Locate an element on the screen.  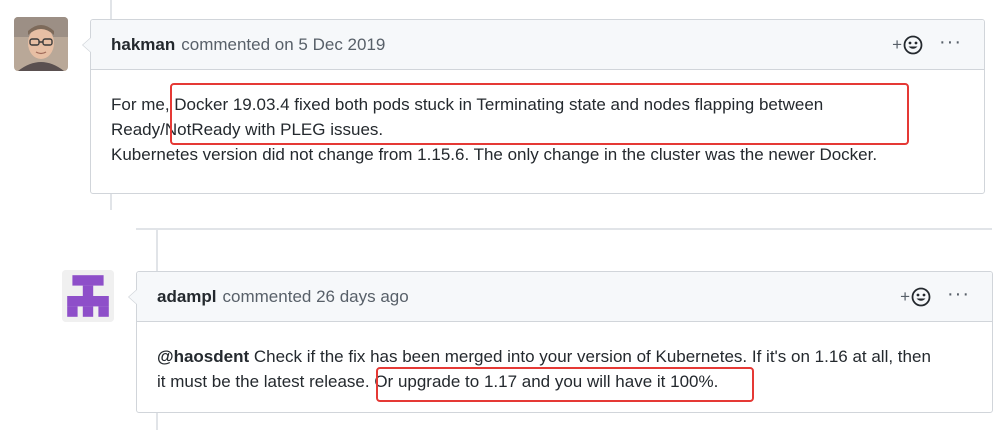
author-link: hakman is located at coordinates (143, 45).